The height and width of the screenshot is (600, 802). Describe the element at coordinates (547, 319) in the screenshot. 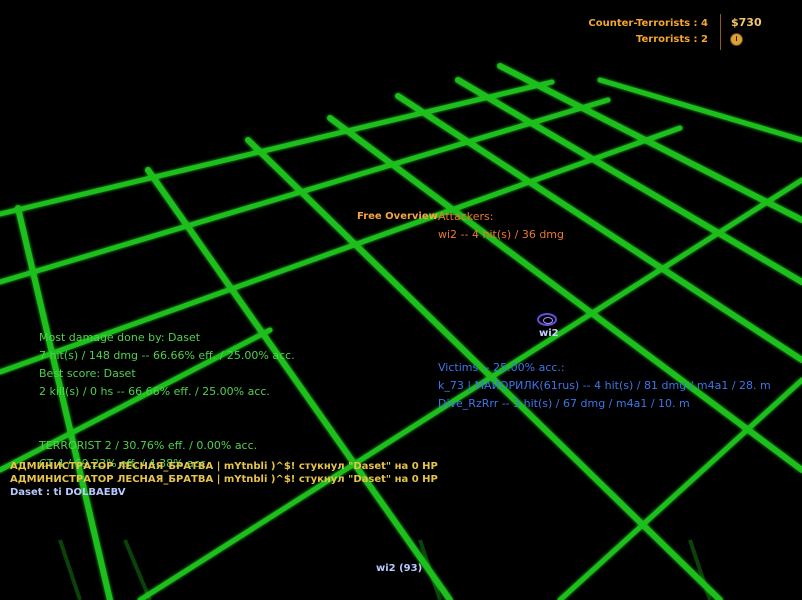

I see `player-marker-icon` at that location.